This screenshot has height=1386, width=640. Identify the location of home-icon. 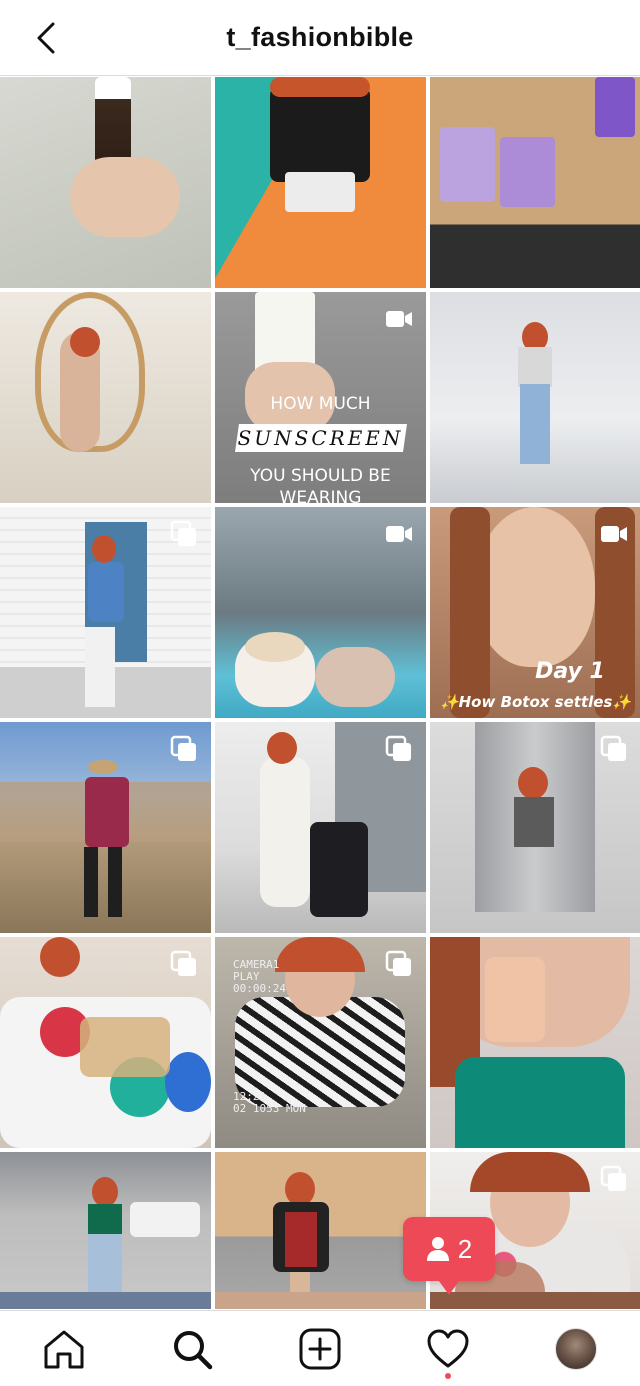
(64, 1349).